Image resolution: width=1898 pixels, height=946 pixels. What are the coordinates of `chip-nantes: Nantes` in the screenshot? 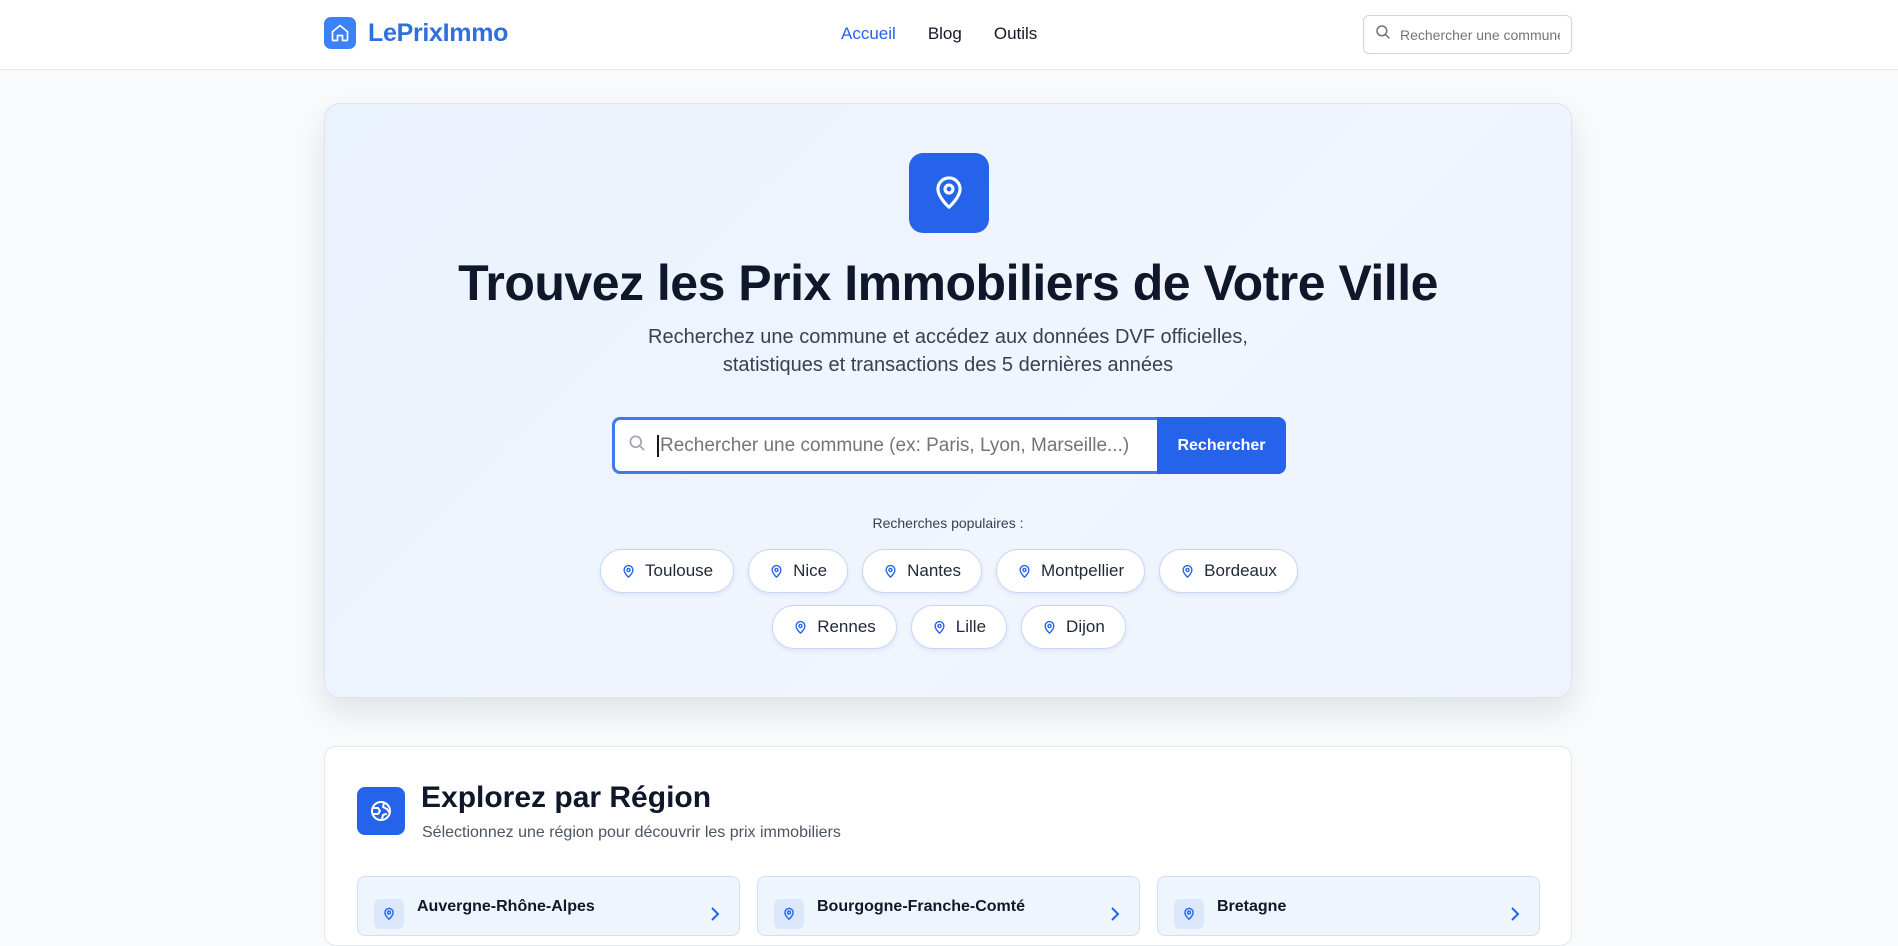 It's located at (922, 571).